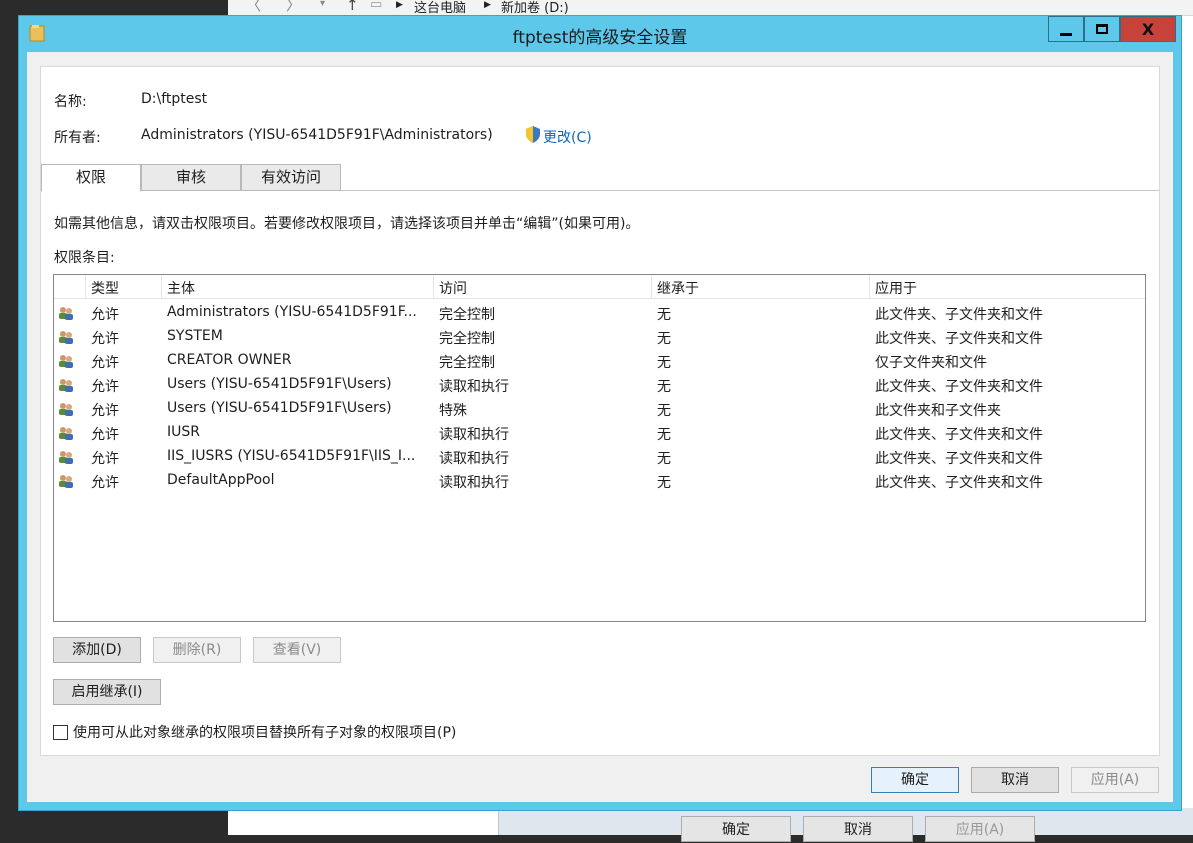 This screenshot has height=843, width=1193. I want to click on close-button: X, so click(1148, 29).